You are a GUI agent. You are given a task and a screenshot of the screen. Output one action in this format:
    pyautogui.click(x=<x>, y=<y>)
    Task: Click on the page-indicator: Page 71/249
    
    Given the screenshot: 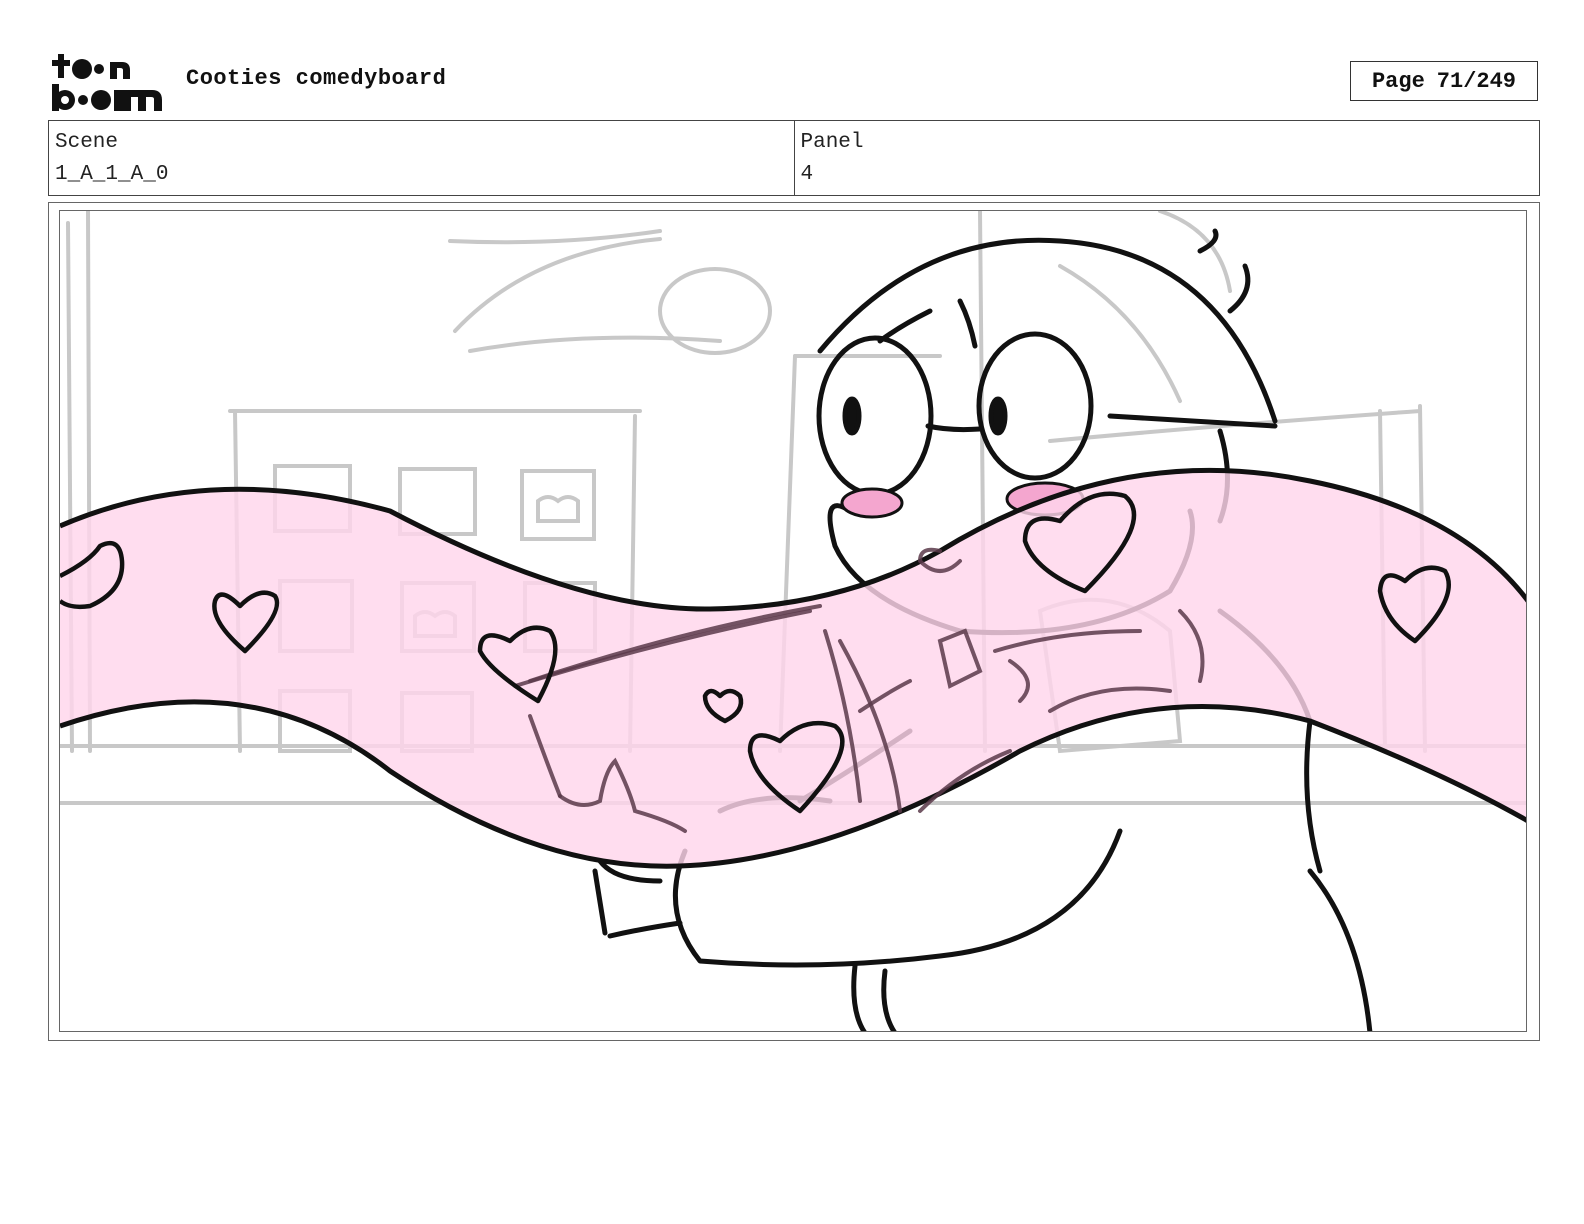 What is the action you would take?
    pyautogui.click(x=1444, y=81)
    